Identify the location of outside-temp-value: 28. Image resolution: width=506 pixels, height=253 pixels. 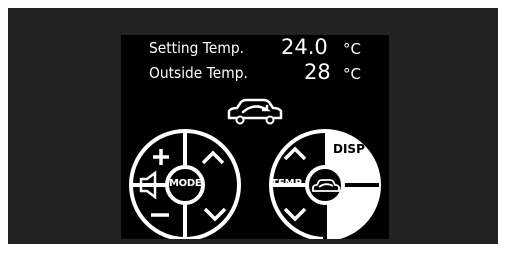
(317, 72).